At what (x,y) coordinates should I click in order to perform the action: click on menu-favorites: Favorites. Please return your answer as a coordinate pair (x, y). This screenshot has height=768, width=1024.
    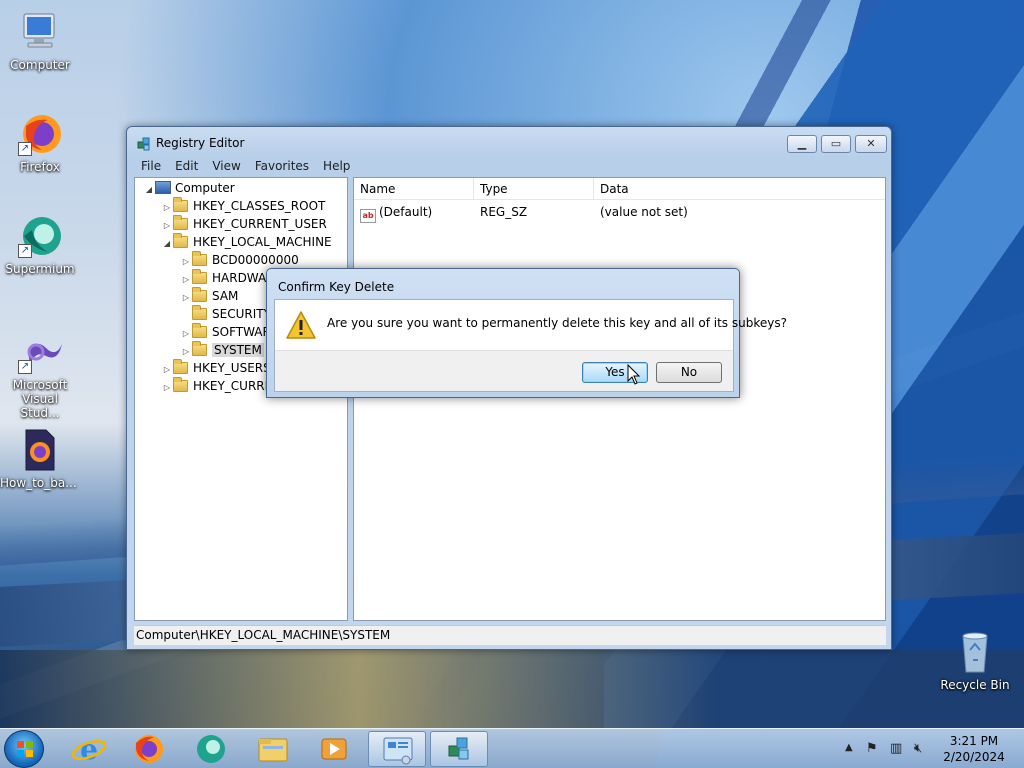
    Looking at the image, I should click on (281, 165).